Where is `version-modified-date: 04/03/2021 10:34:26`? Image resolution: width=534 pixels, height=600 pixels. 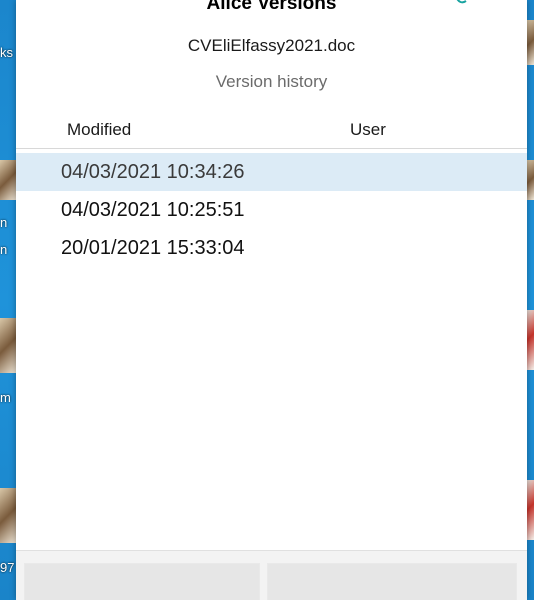 version-modified-date: 04/03/2021 10:34:26 is located at coordinates (153, 172).